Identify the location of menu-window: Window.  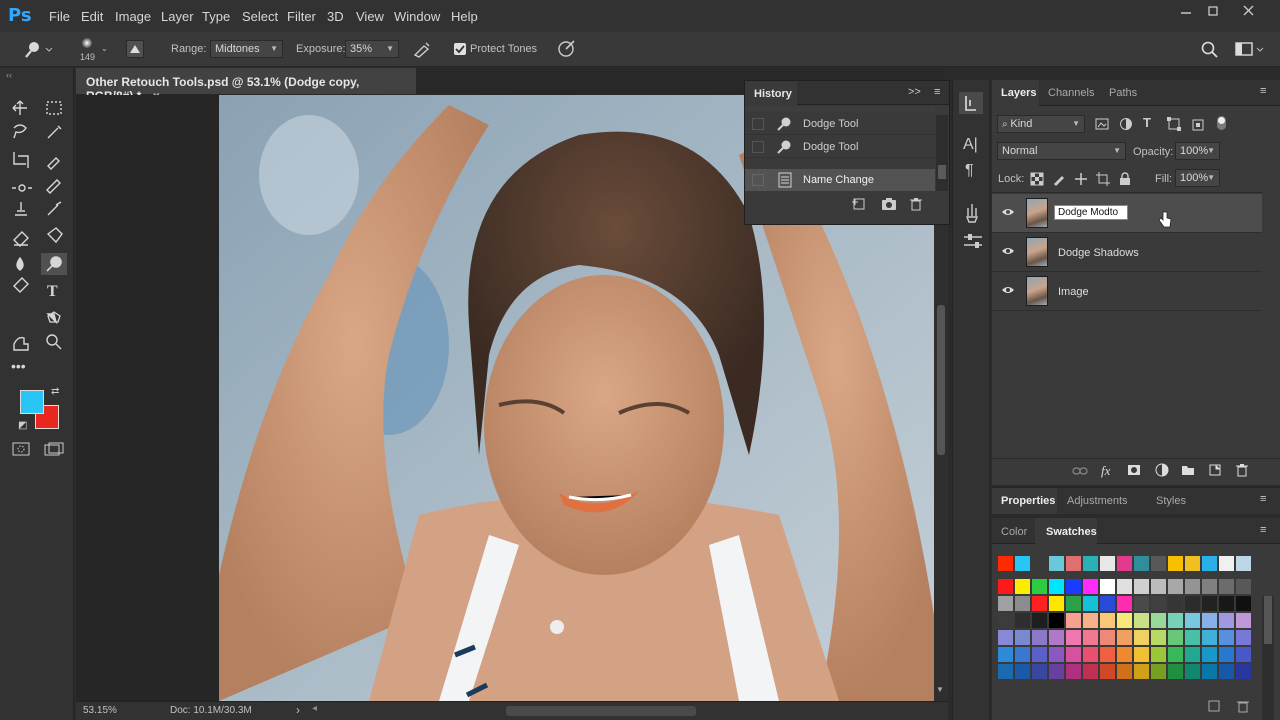
(417, 16).